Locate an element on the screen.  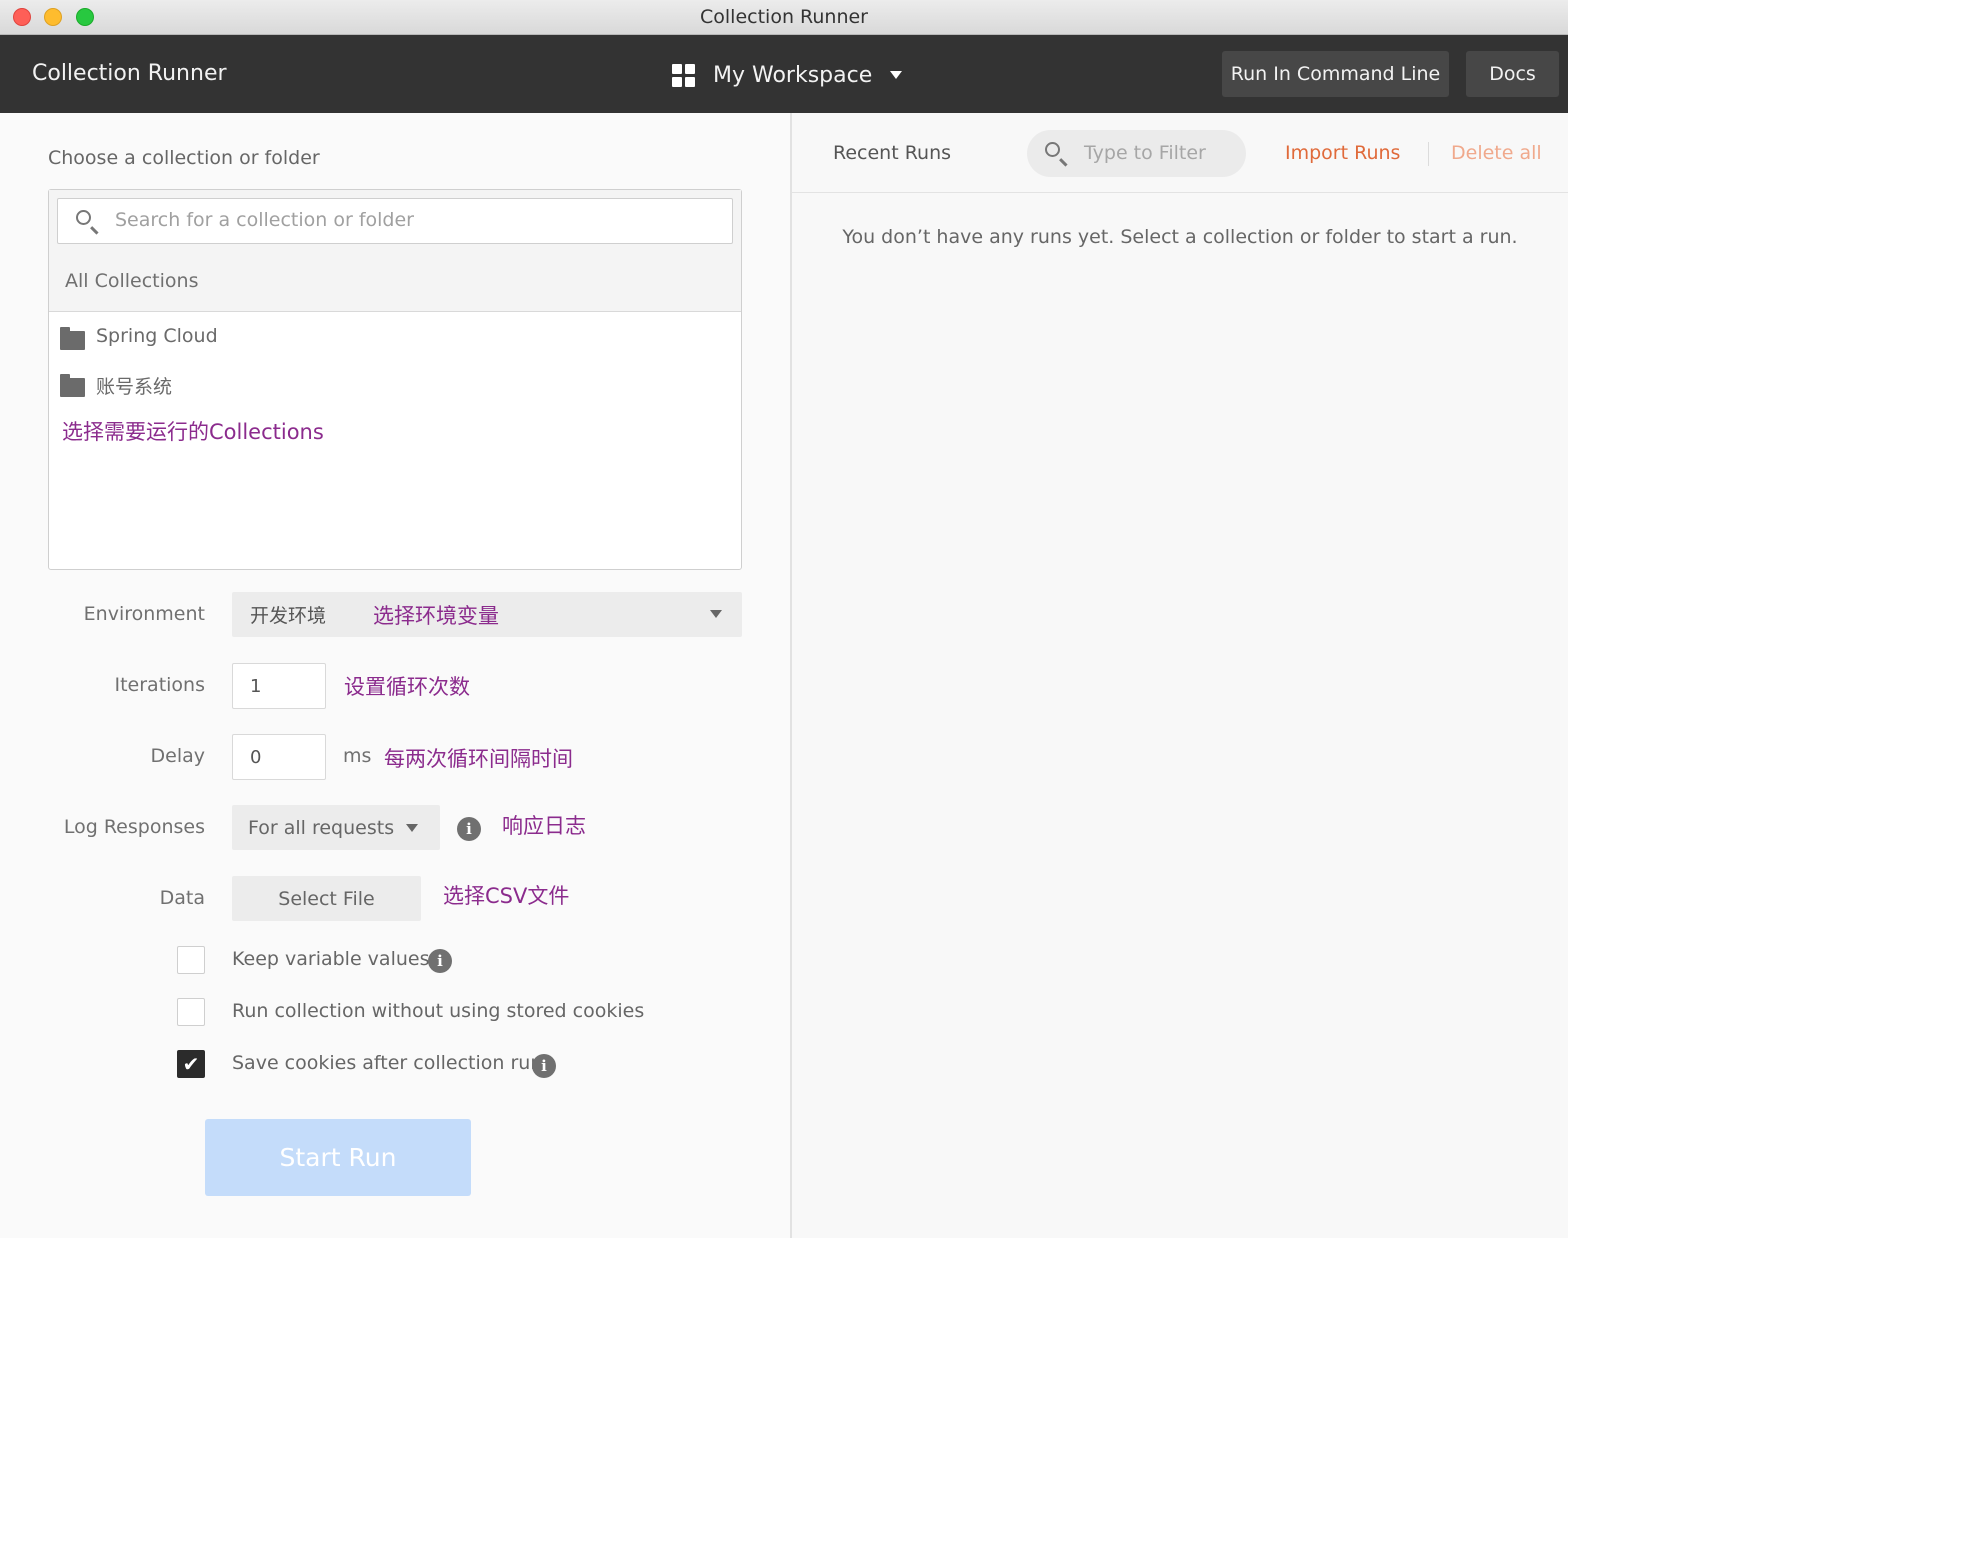
delete-all-link: Delete all is located at coordinates (1496, 153).